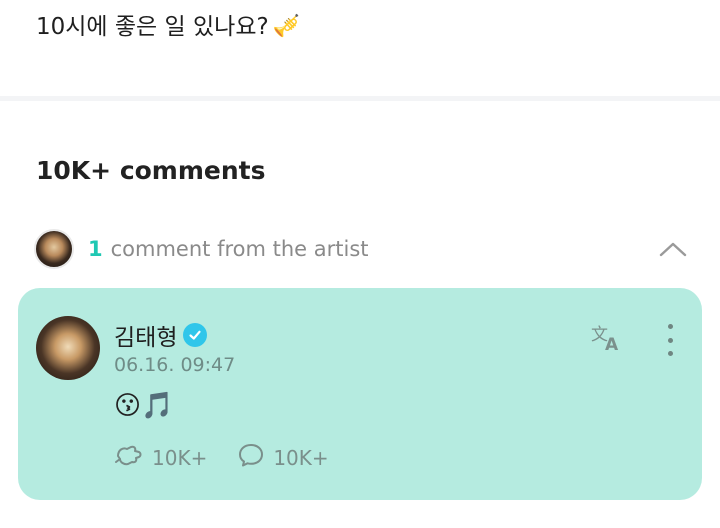  Describe the element at coordinates (95, 249) in the screenshot. I see `artist-comment-count: 1` at that location.